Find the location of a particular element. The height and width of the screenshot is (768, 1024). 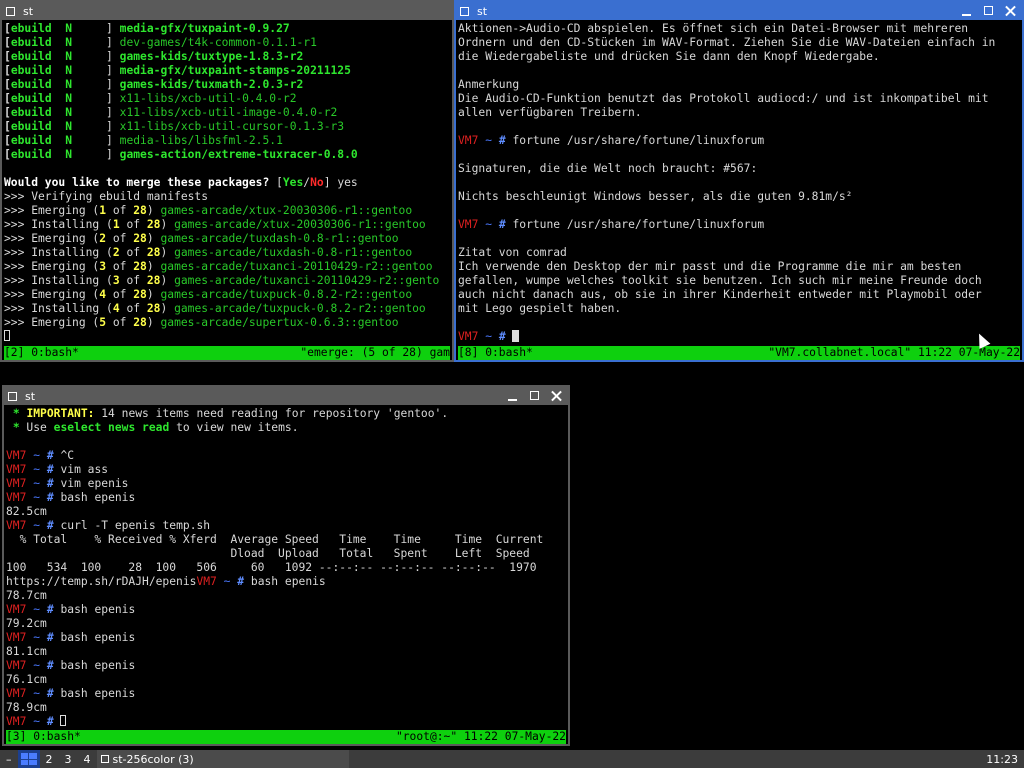

text-segment: 81.1cm is located at coordinates (26, 651).